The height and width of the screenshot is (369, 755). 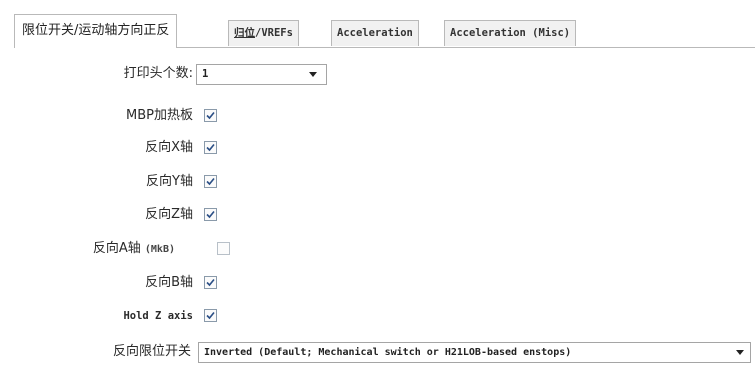 I want to click on head-count-value: 1, so click(x=205, y=74).